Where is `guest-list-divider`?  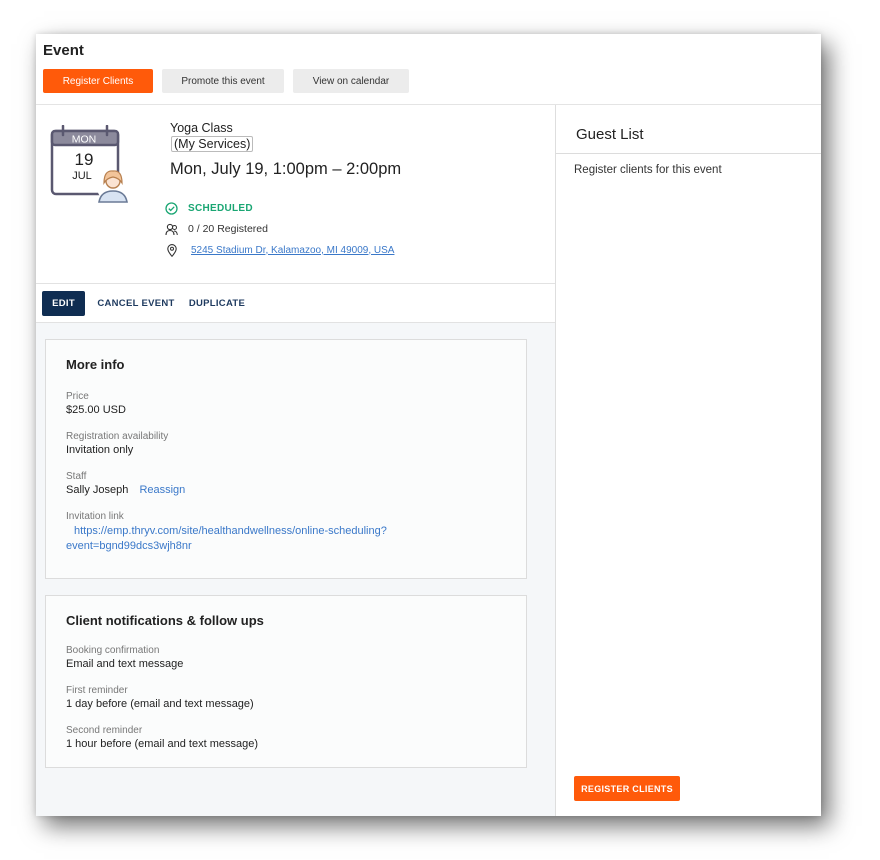 guest-list-divider is located at coordinates (688, 153).